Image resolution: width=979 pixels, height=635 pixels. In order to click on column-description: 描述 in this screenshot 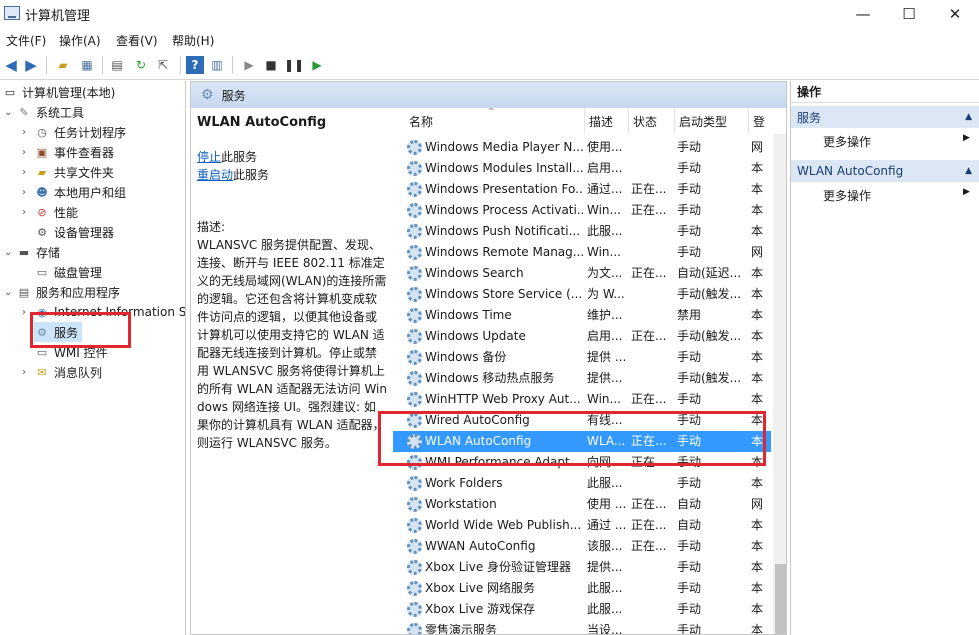, I will do `click(607, 121)`.